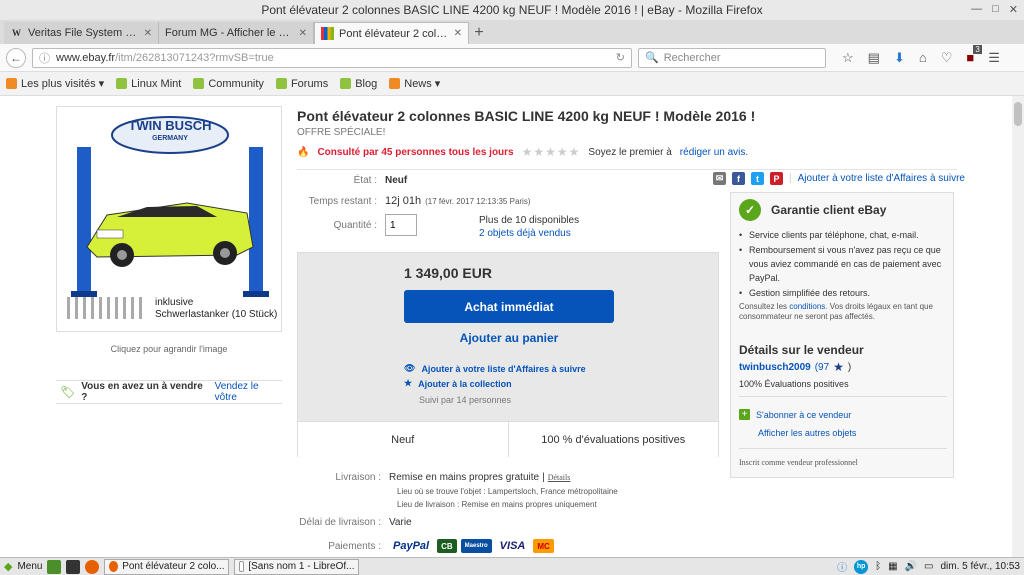 The image size is (1024, 575). I want to click on page-scrollbar, so click(1018, 326).